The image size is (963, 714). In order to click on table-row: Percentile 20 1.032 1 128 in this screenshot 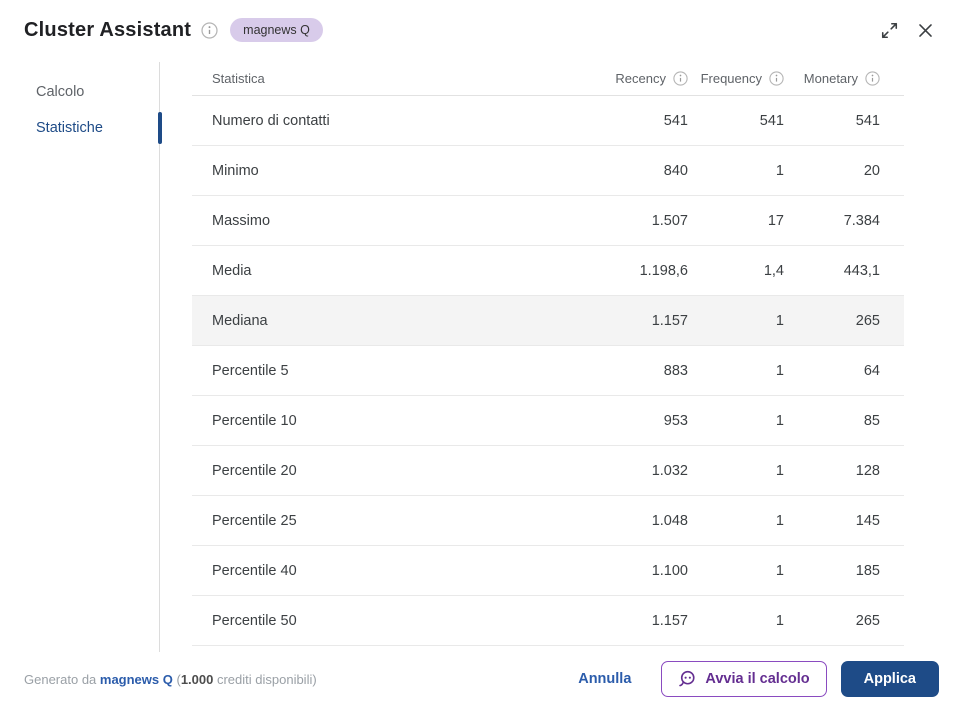, I will do `click(548, 471)`.